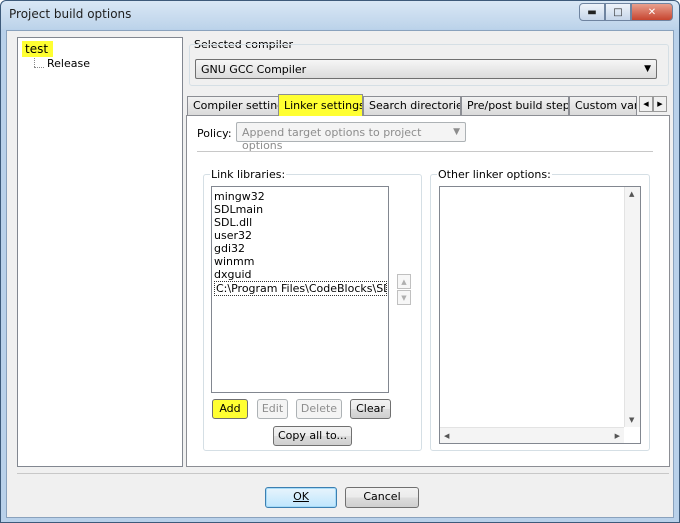 This screenshot has width=680, height=523. Describe the element at coordinates (229, 248) in the screenshot. I see `list-item: gdi32` at that location.